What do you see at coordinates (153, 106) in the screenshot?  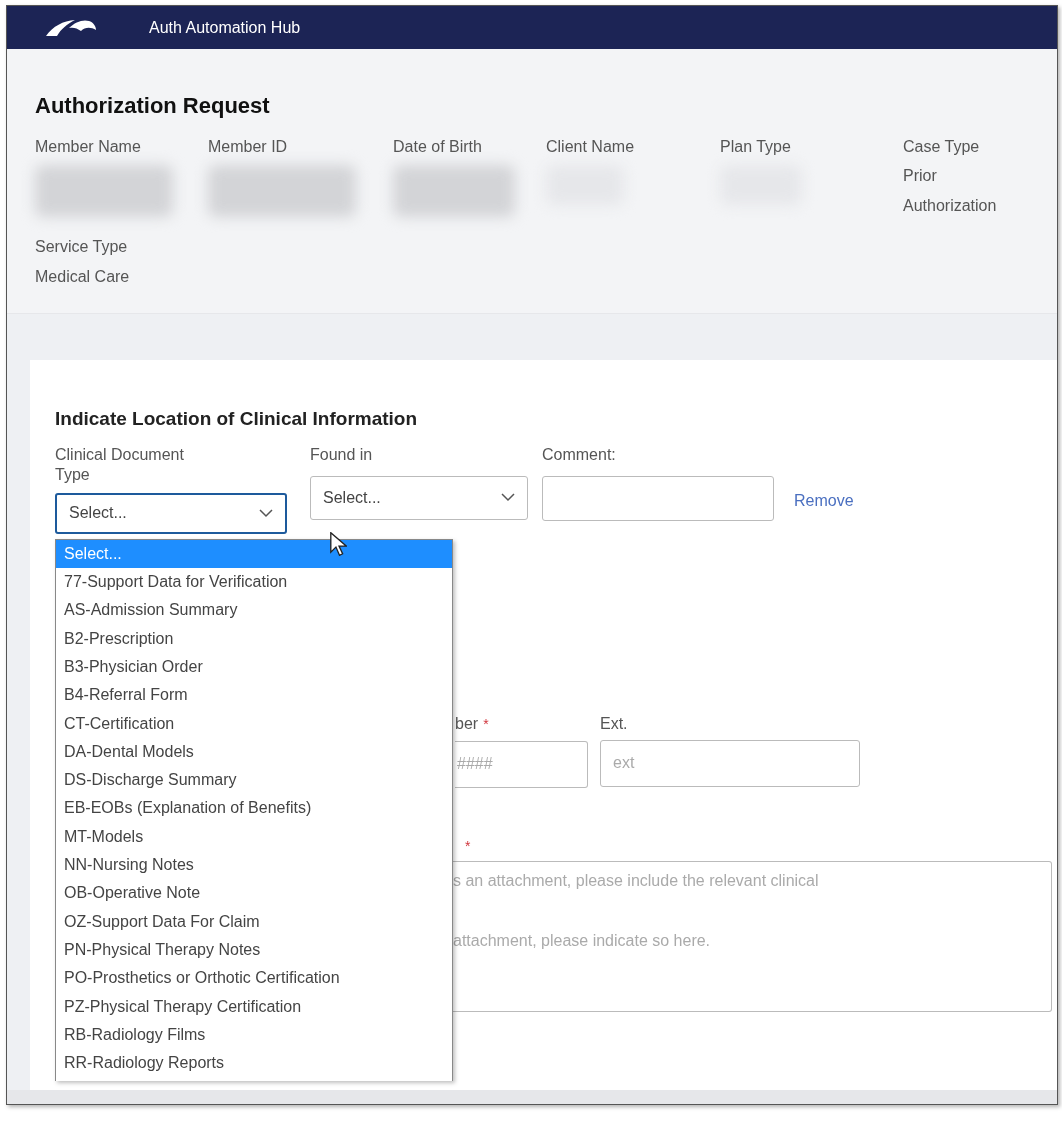 I see `page-title: Authorization Request` at bounding box center [153, 106].